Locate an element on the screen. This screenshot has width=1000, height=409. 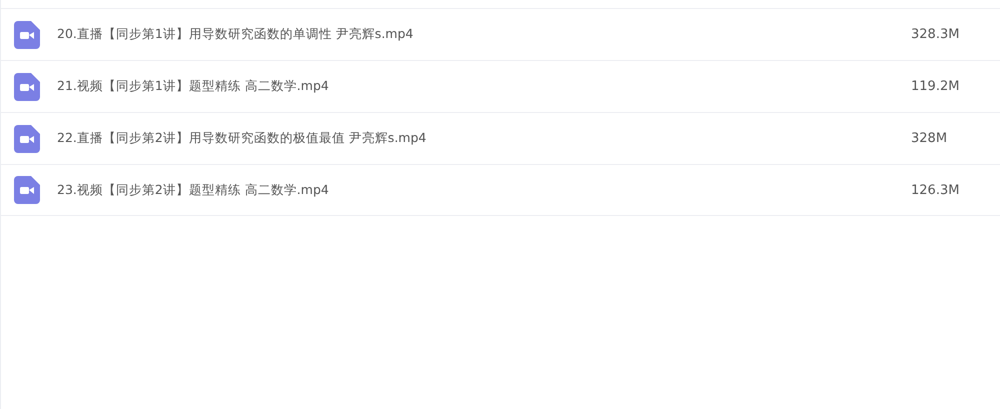
file-name: 20.直播【同步第1讲】用导数研究函数的单调性 尹亮辉s.mp4 is located at coordinates (484, 34).